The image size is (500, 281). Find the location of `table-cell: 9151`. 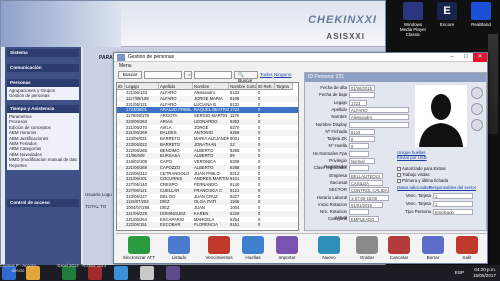

table-cell: 9151 is located at coordinates (235, 225).